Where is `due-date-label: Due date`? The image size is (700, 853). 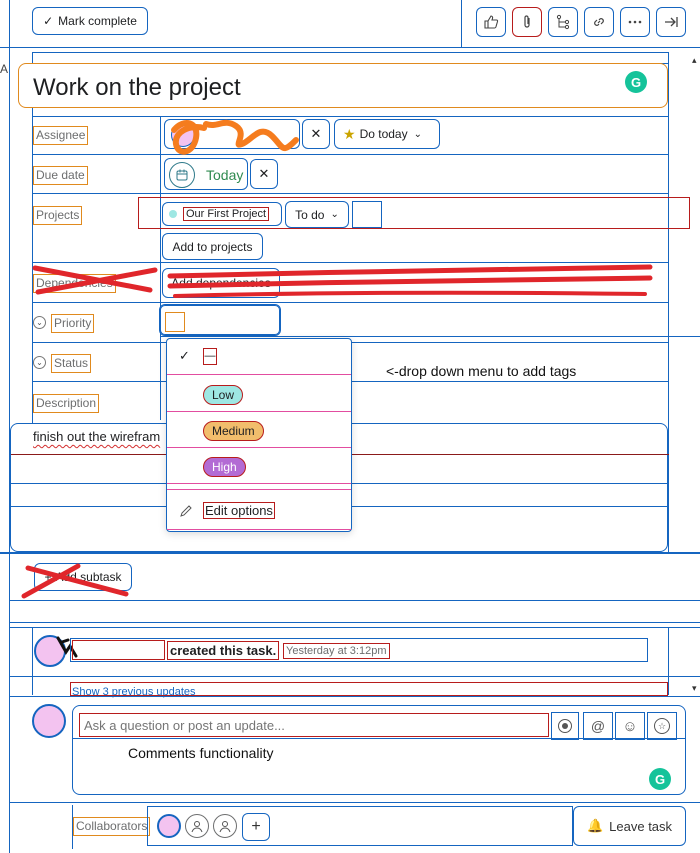
due-date-label: Due date is located at coordinates (60, 175).